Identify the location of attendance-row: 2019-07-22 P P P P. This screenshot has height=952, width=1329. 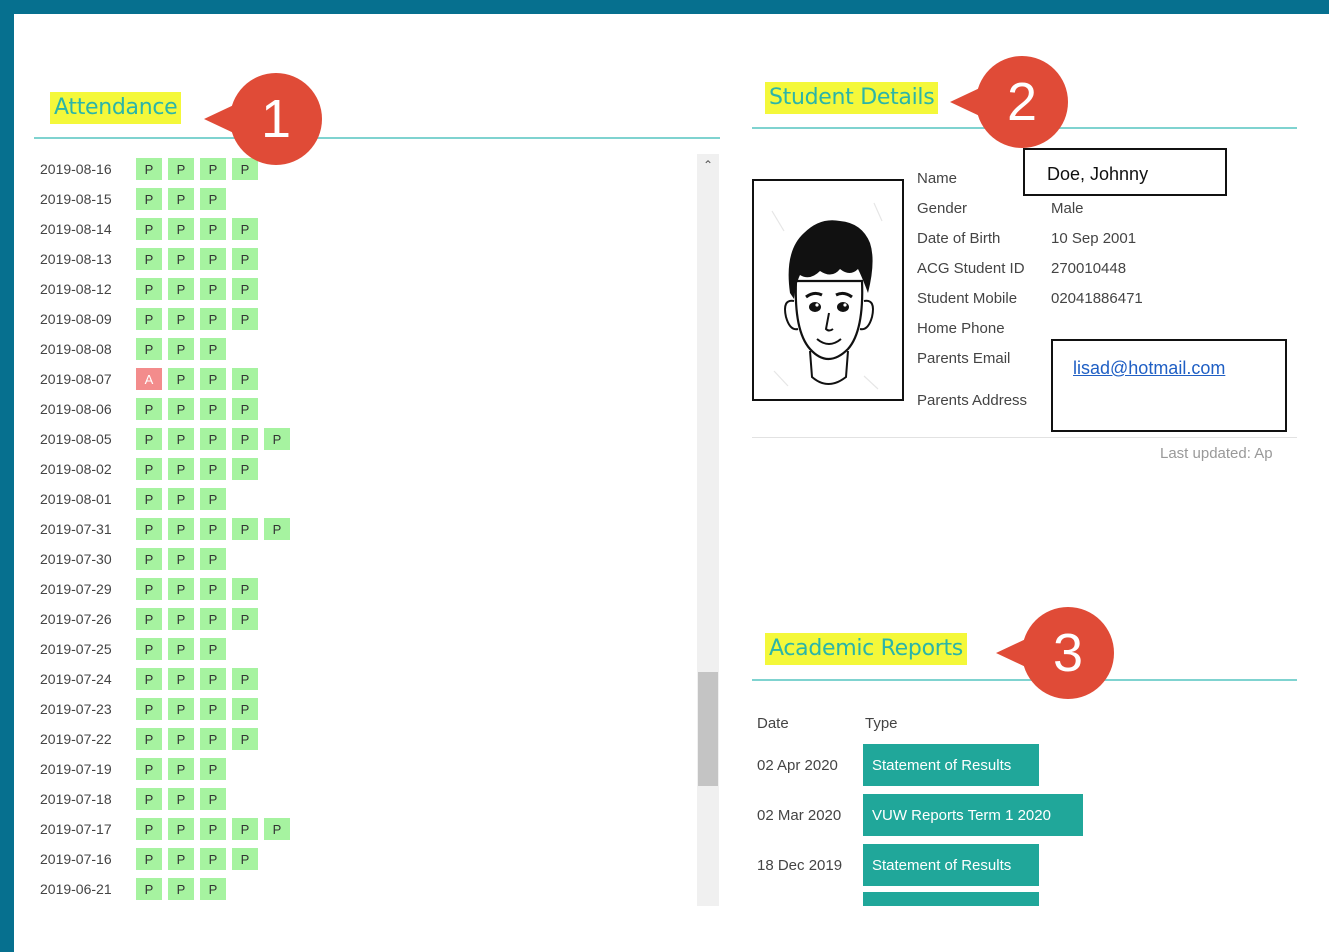
(360, 739).